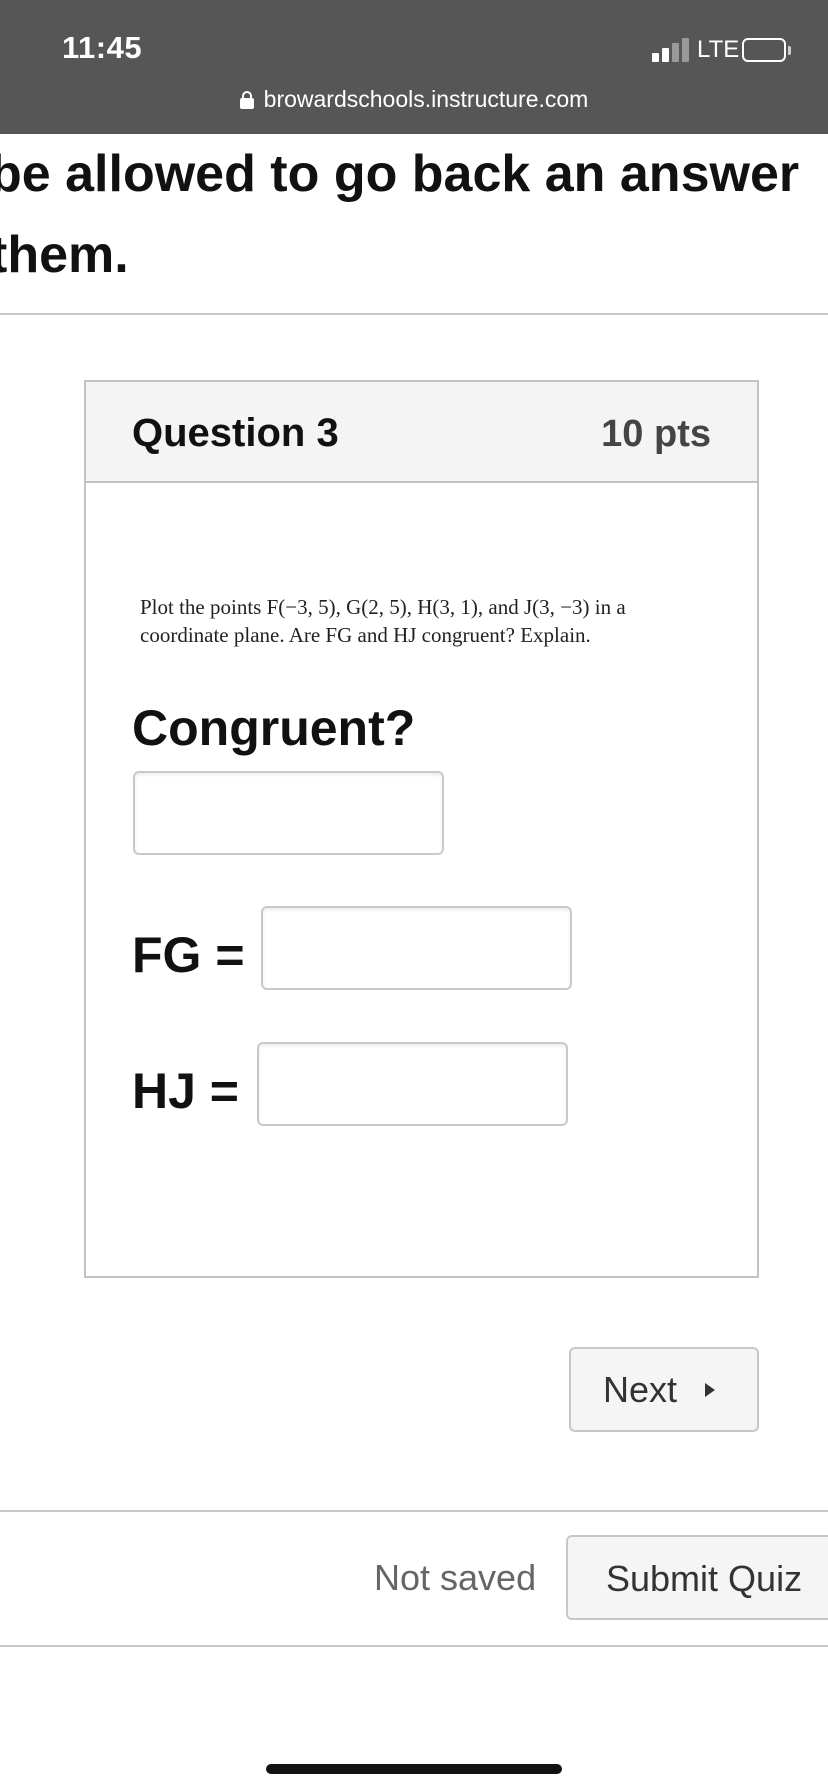 Image resolution: width=828 pixels, height=1792 pixels. Describe the element at coordinates (400, 174) in the screenshot. I see `instructions-line-1: be allowed to go back an answer` at that location.